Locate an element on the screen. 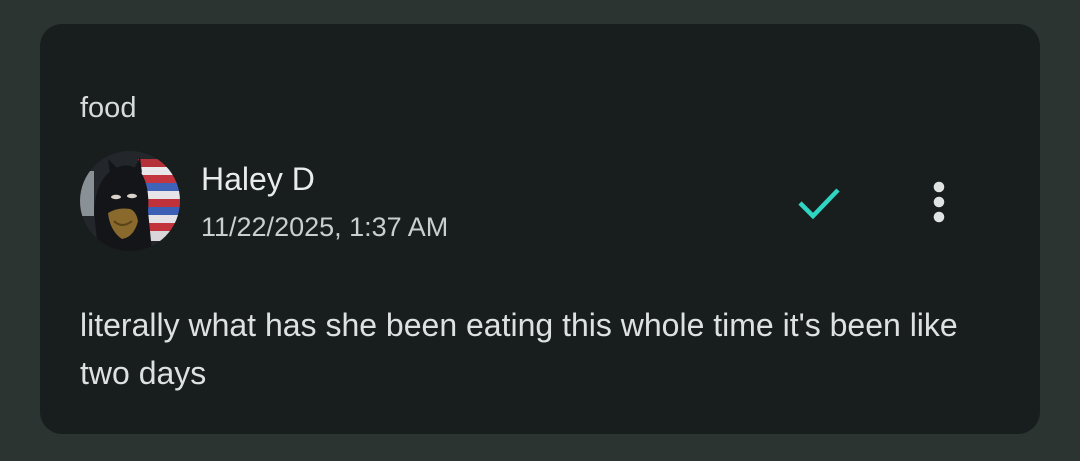  avatar is located at coordinates (130, 201).